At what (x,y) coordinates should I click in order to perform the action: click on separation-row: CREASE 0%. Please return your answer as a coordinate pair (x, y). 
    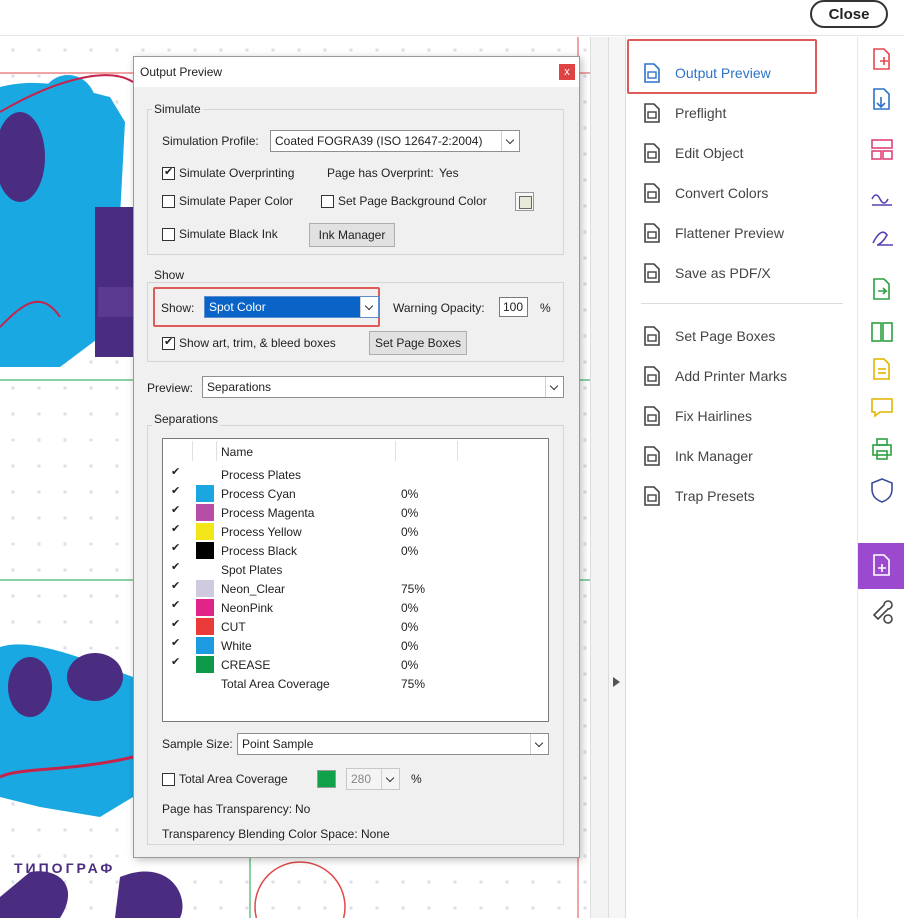
    Looking at the image, I should click on (355, 664).